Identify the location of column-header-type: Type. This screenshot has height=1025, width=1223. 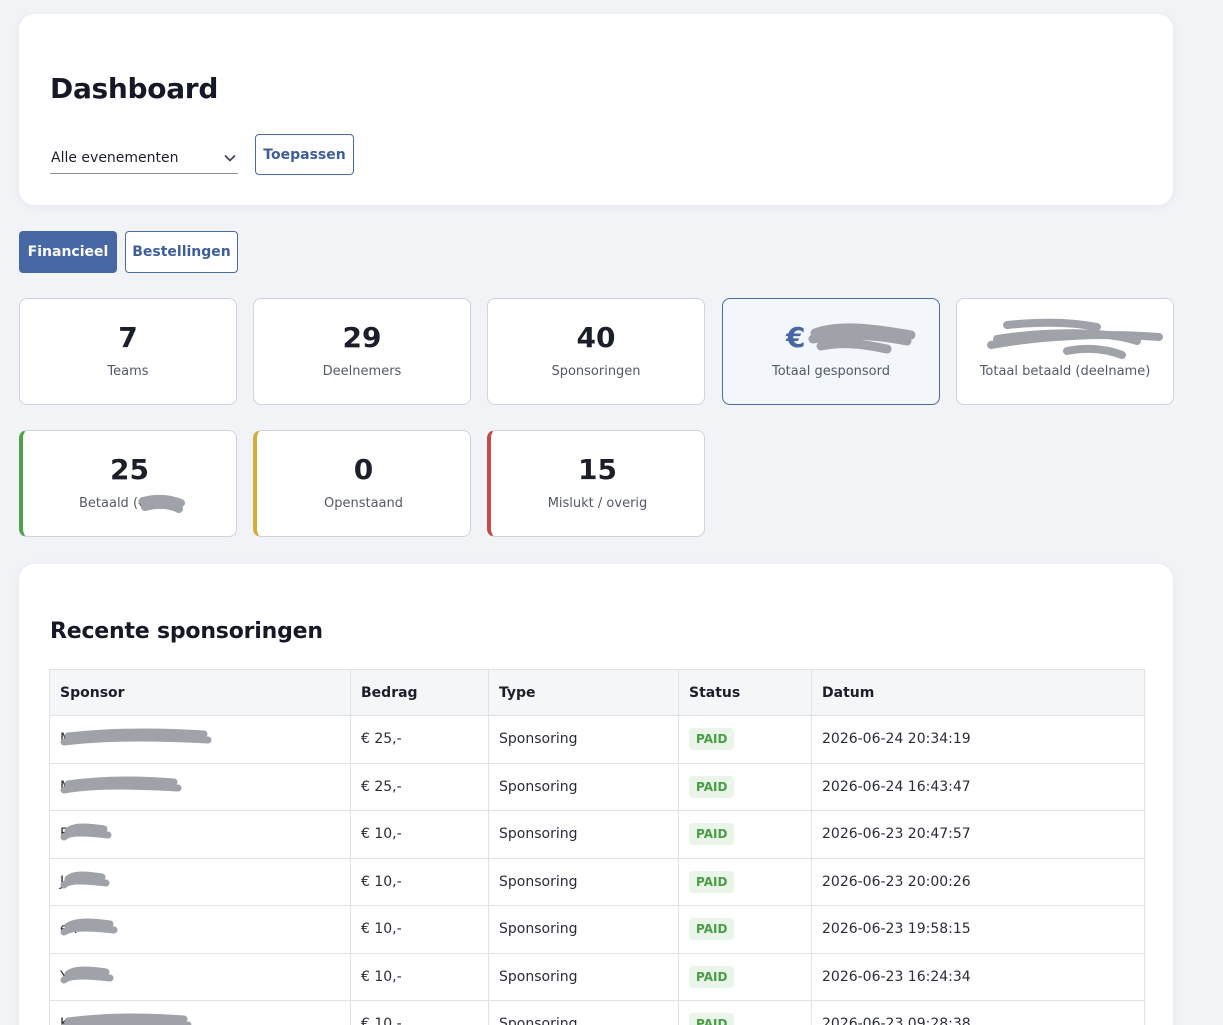
(583, 692).